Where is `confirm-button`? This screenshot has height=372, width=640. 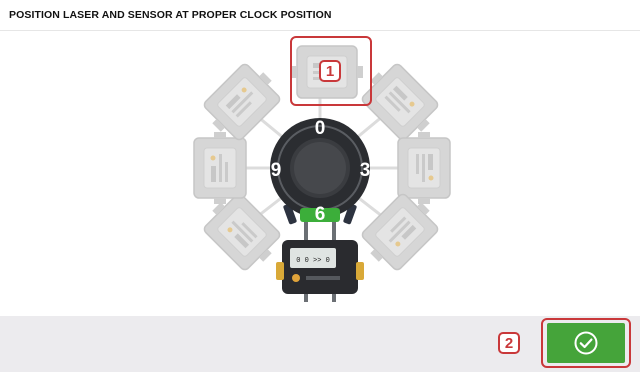 confirm-button is located at coordinates (586, 343).